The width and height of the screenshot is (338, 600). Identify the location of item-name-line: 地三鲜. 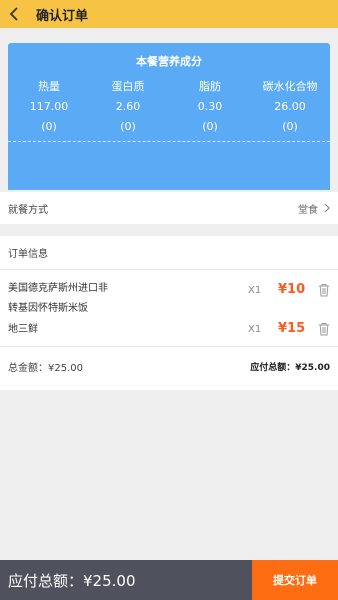
(23, 329).